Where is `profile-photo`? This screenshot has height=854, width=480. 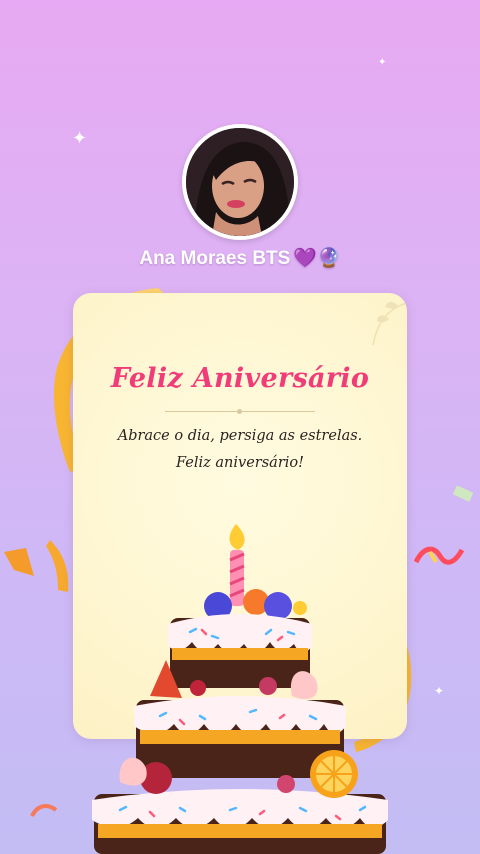
profile-photo is located at coordinates (240, 182).